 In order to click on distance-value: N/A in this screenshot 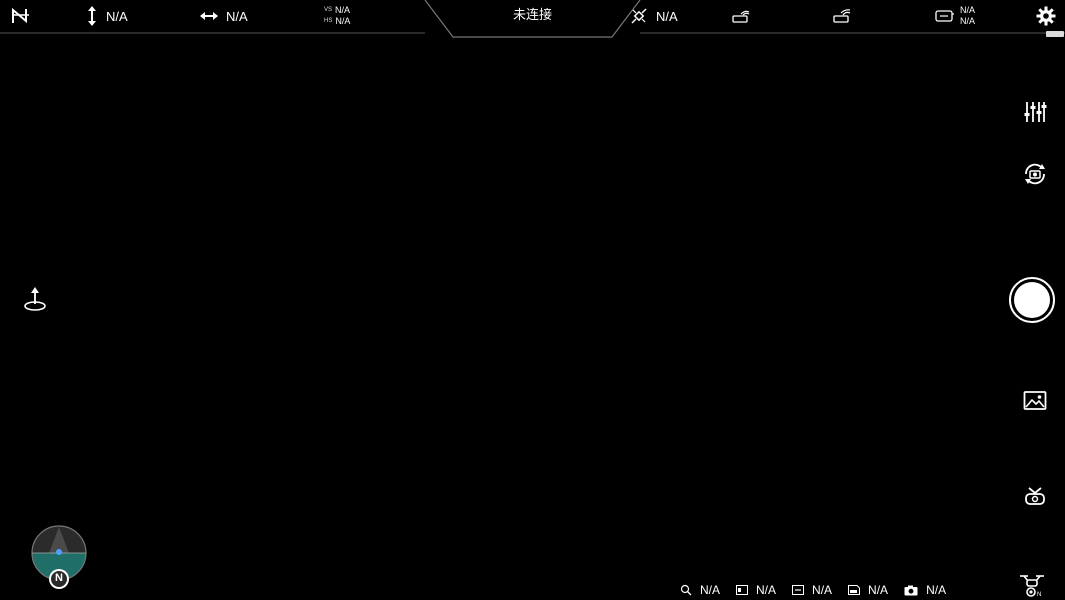, I will do `click(237, 16)`.